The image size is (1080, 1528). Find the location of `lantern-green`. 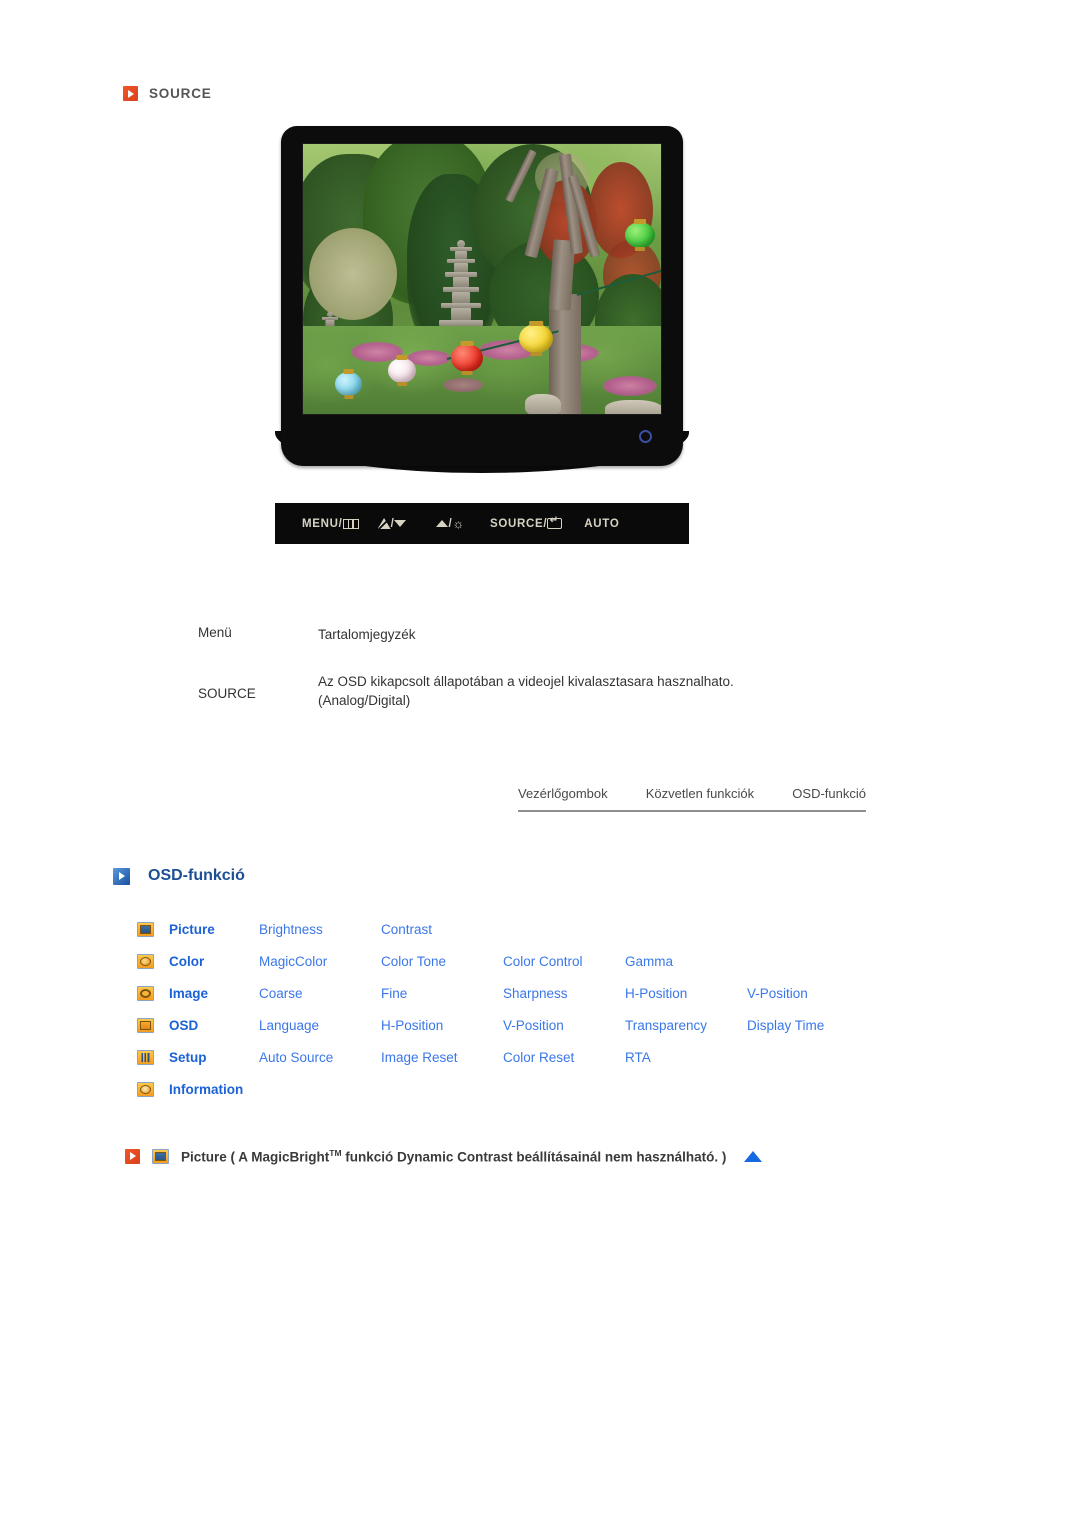

lantern-green is located at coordinates (640, 235).